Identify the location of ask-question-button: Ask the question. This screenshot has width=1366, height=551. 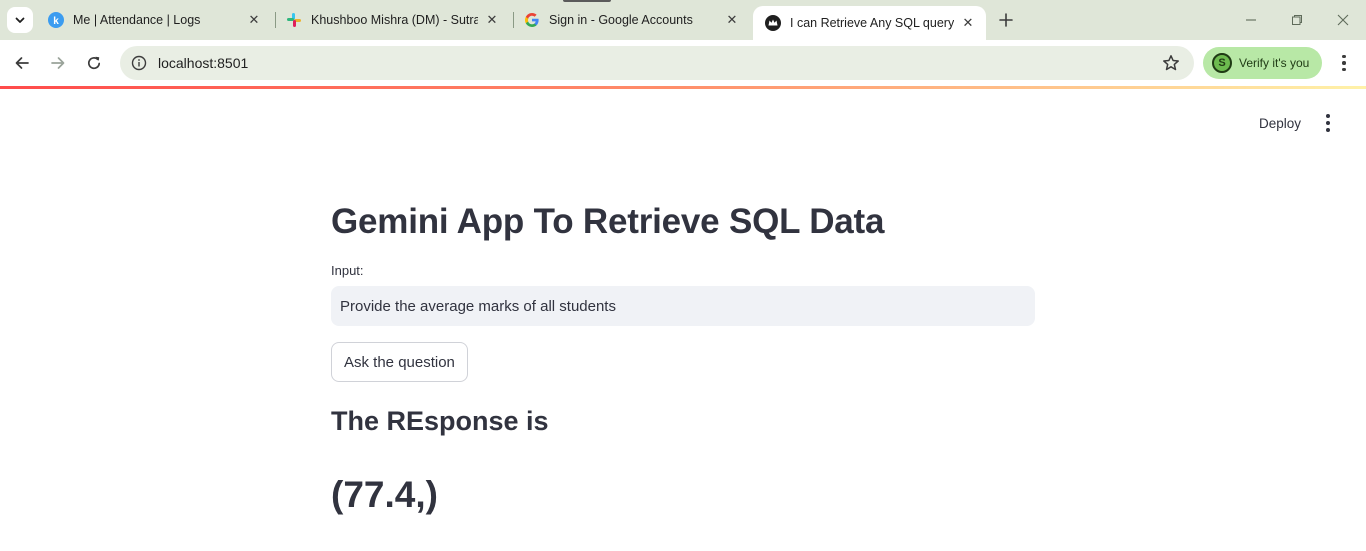
(399, 362).